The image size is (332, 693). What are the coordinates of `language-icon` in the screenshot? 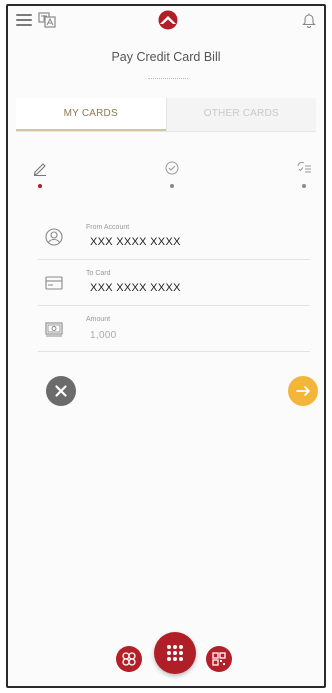 It's located at (47, 20).